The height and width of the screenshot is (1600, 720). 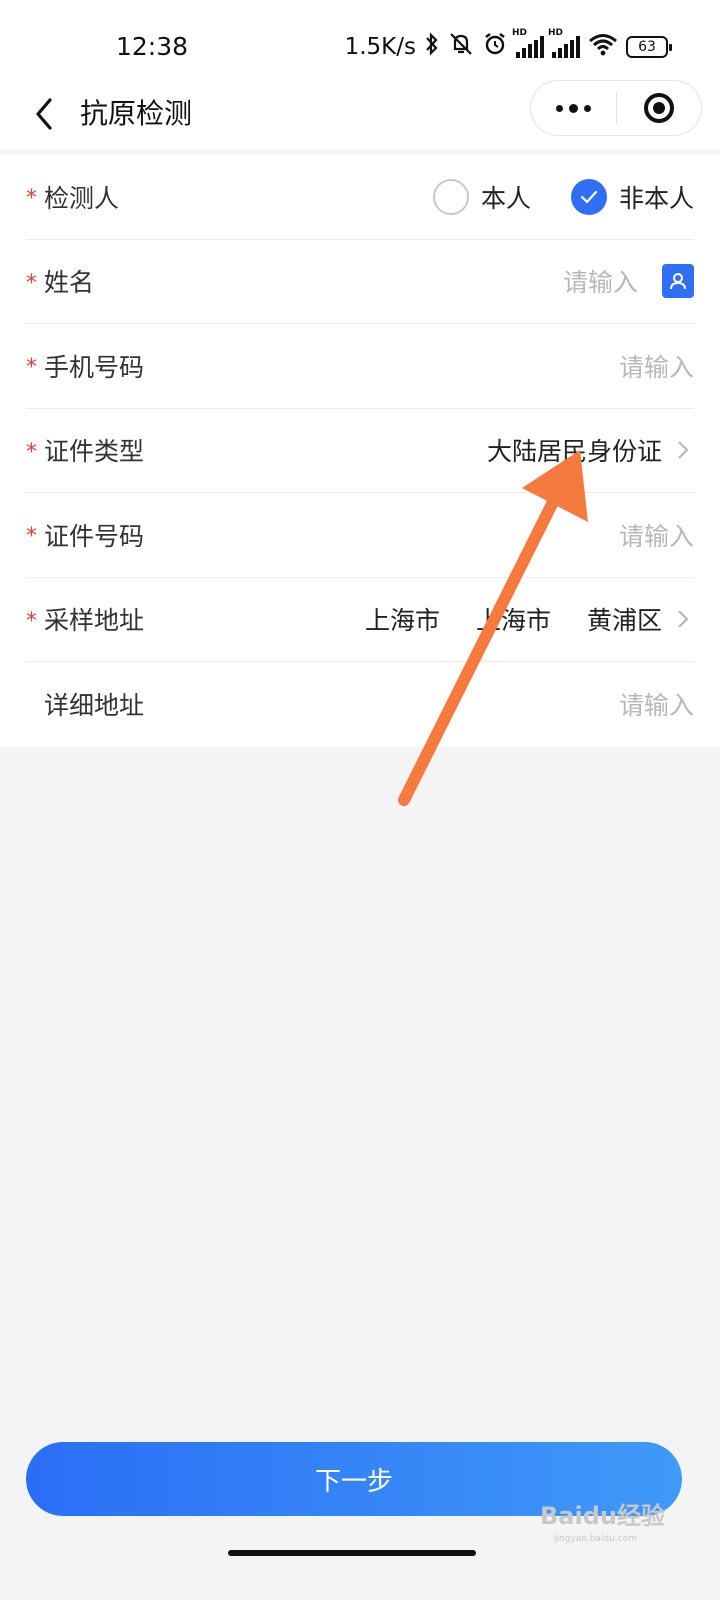 I want to click on form-row-id-type: * 证件类型 大陆居民身份证, so click(x=360, y=451).